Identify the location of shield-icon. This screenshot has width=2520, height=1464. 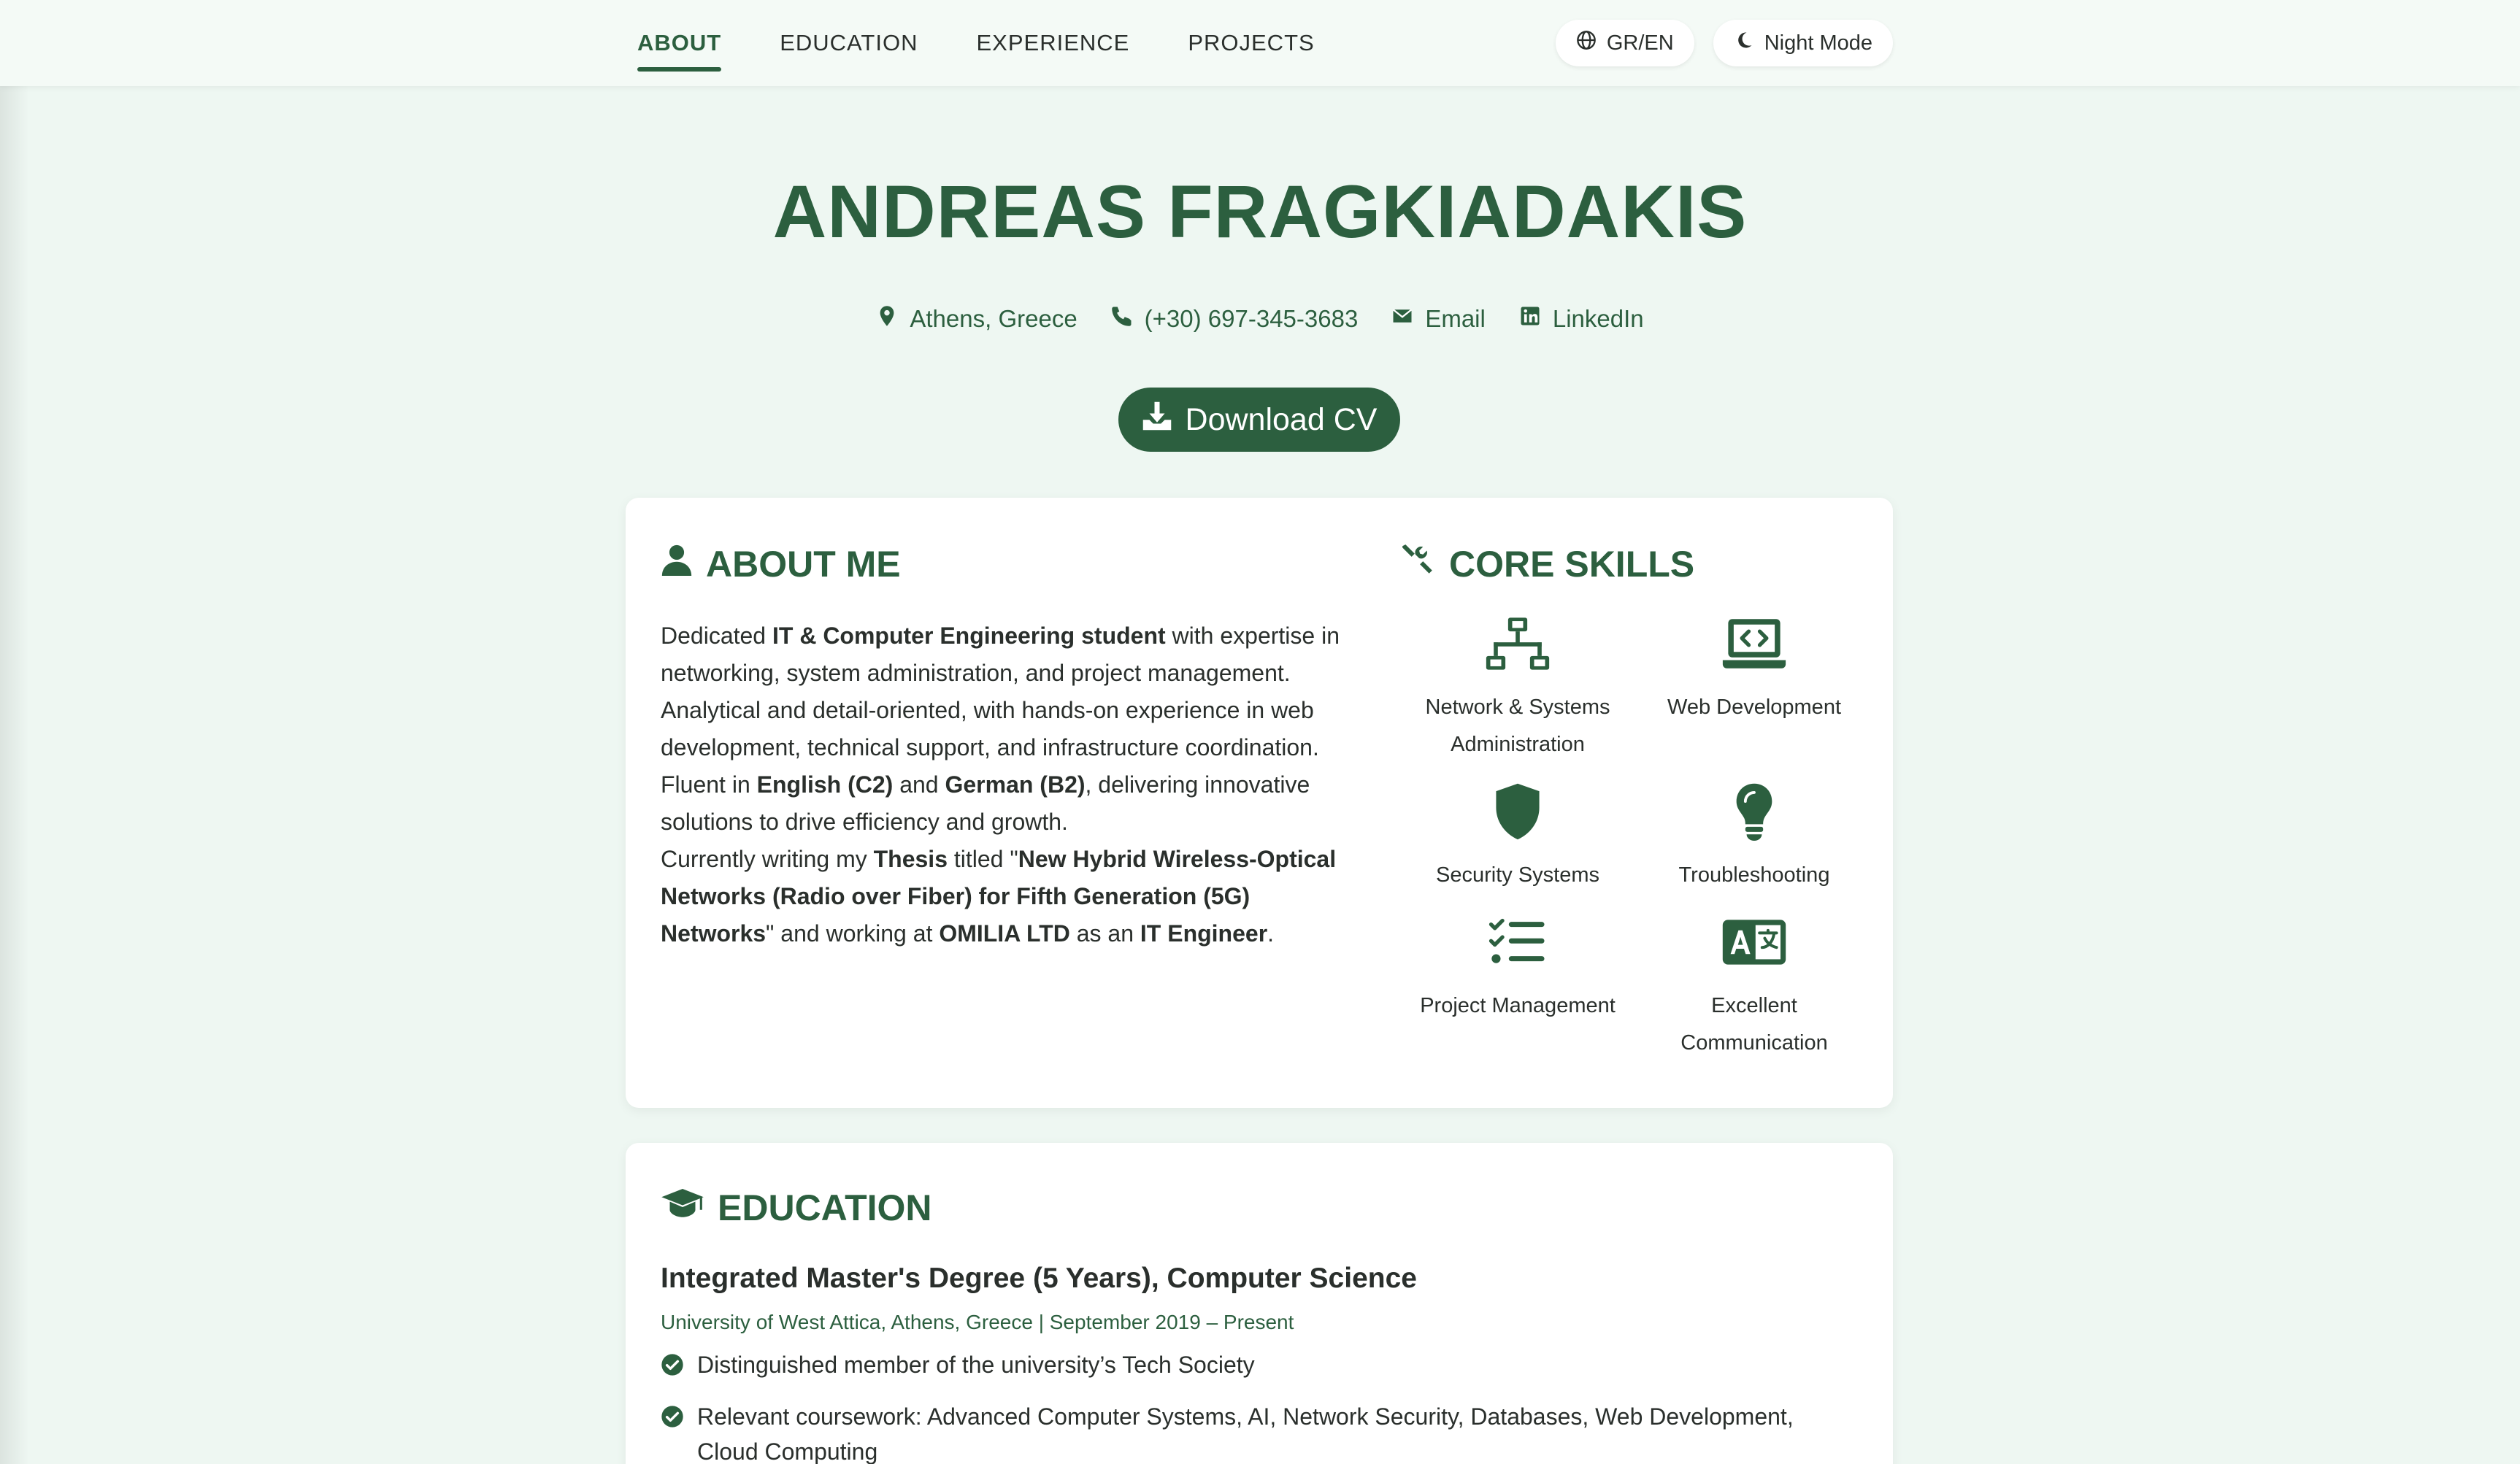
(1518, 812).